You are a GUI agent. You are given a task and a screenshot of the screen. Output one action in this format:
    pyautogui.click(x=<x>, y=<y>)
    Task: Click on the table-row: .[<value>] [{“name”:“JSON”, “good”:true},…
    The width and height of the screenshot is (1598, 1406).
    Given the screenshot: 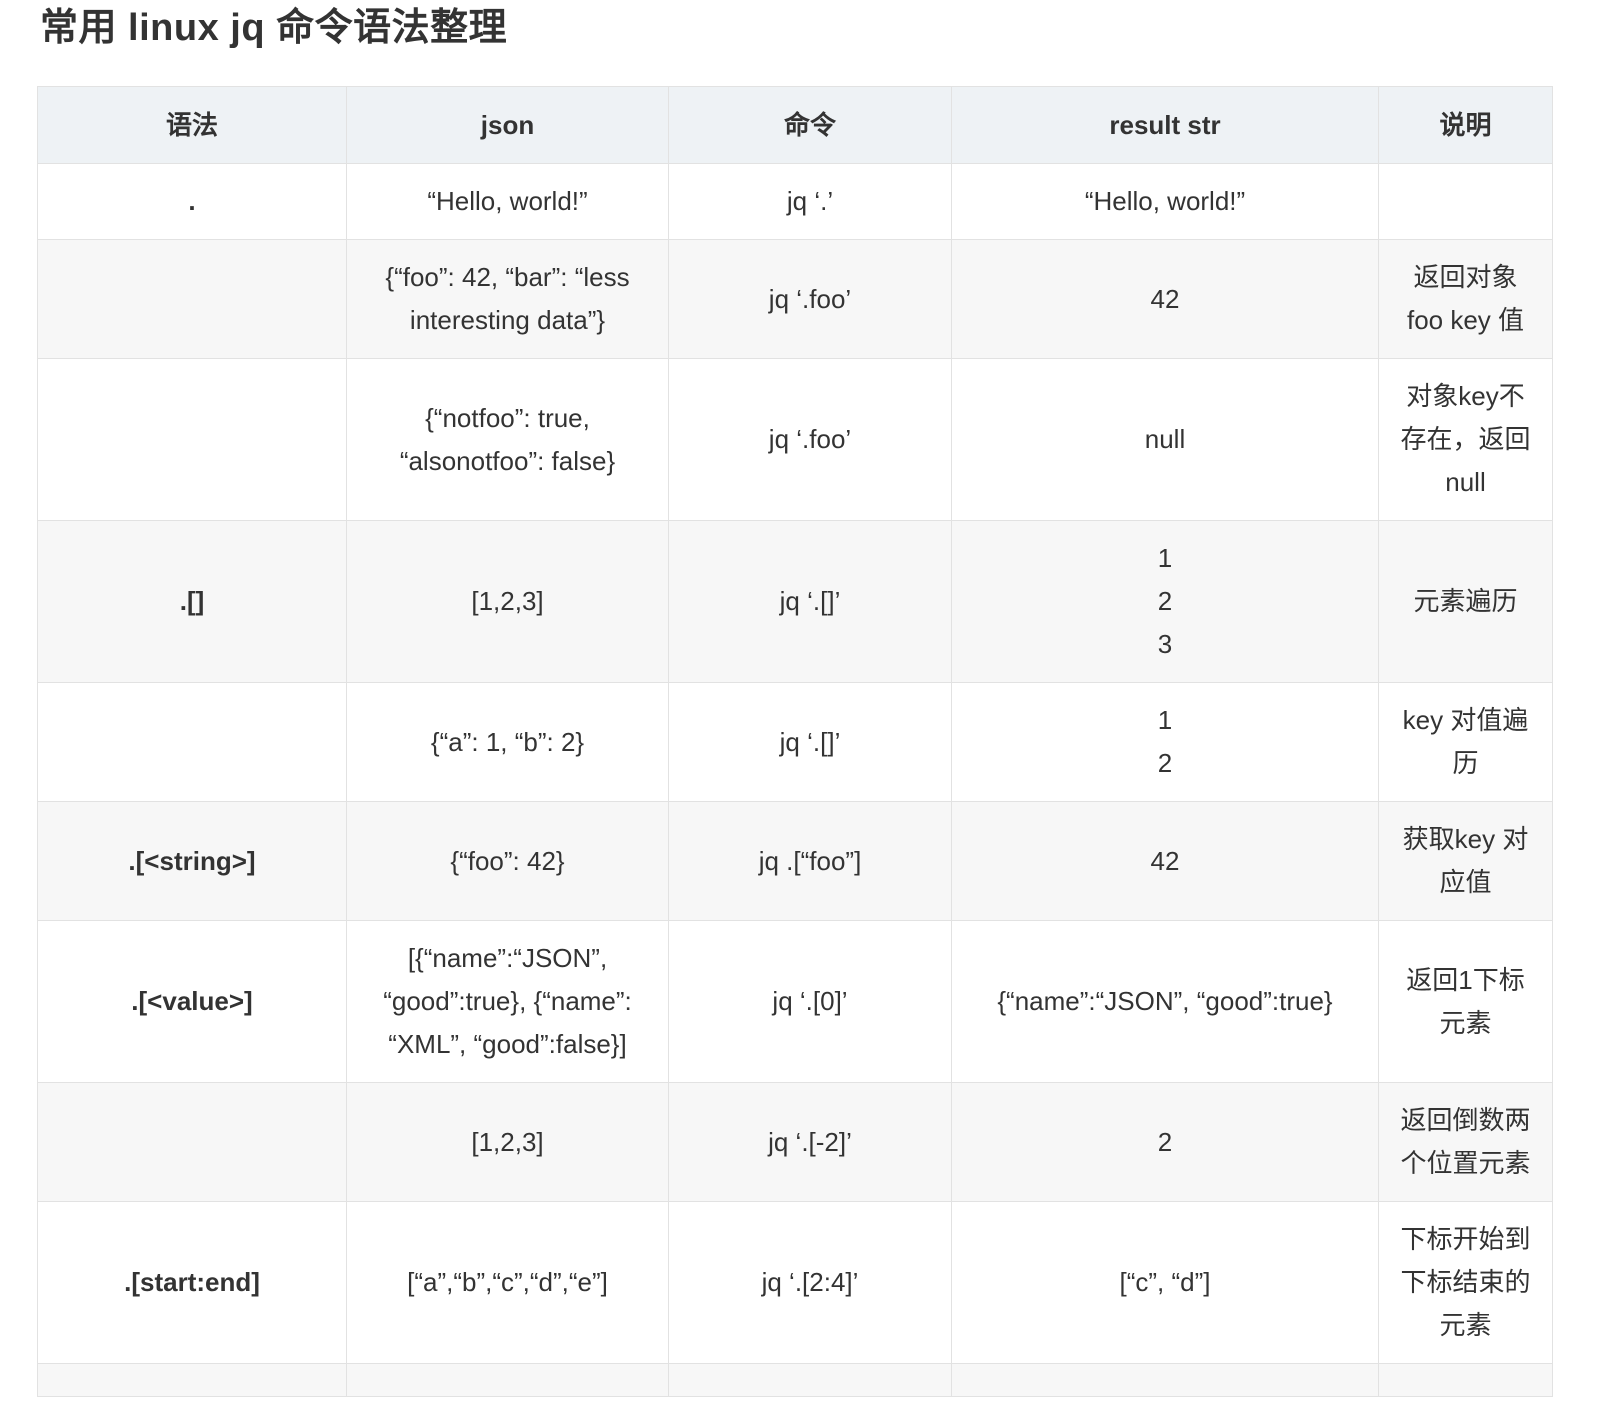 What is the action you would take?
    pyautogui.click(x=795, y=1001)
    